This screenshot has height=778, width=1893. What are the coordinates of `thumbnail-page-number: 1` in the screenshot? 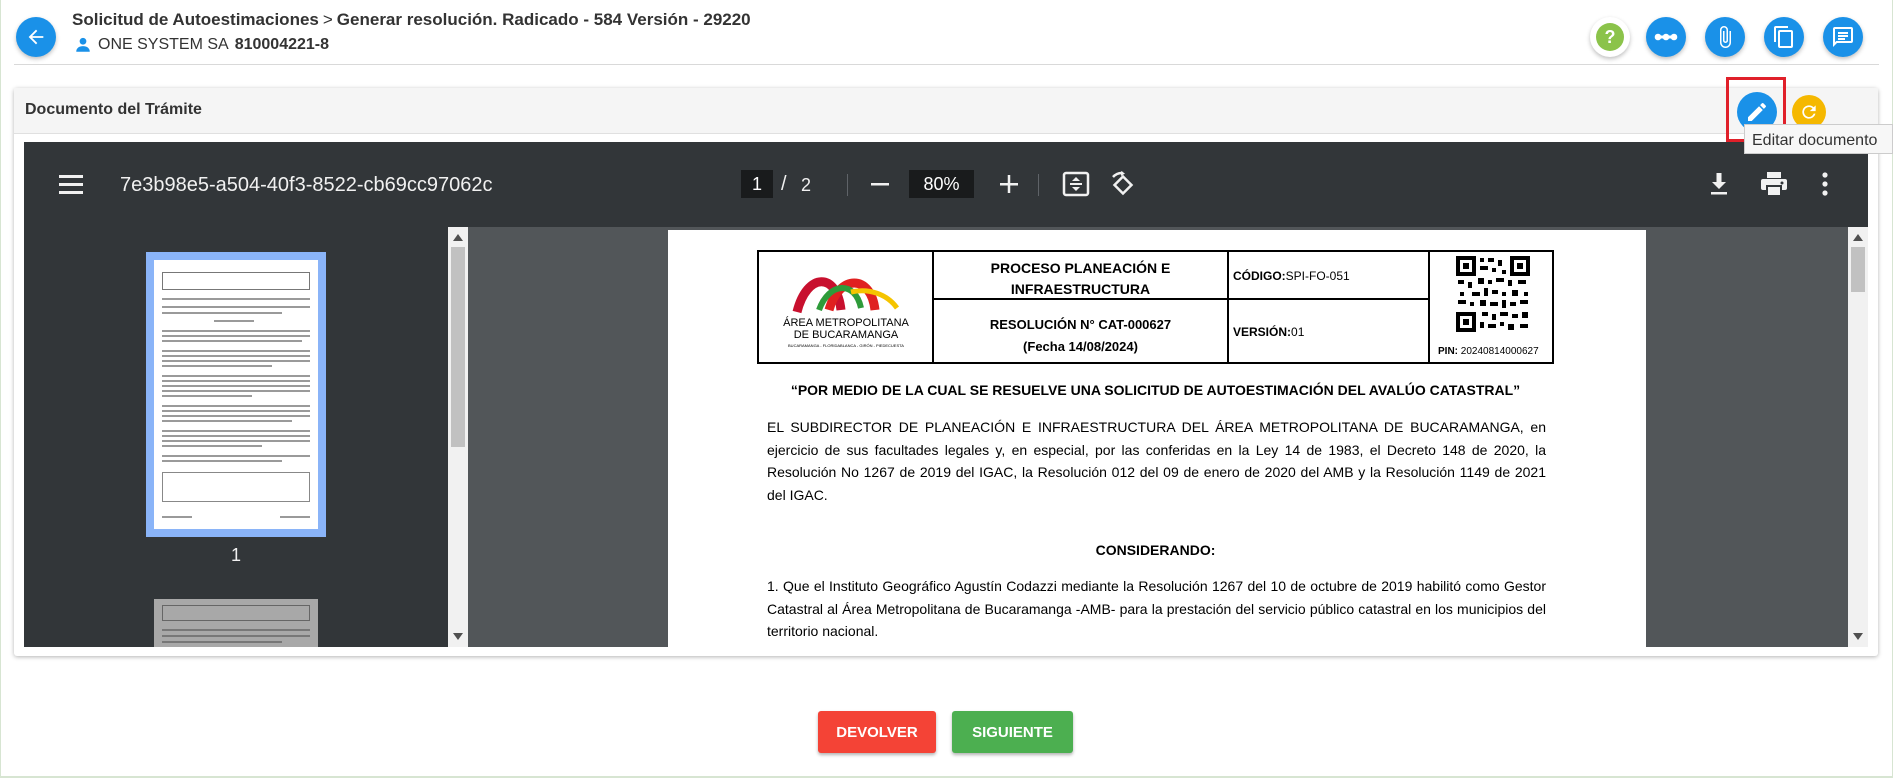 It's located at (235, 555).